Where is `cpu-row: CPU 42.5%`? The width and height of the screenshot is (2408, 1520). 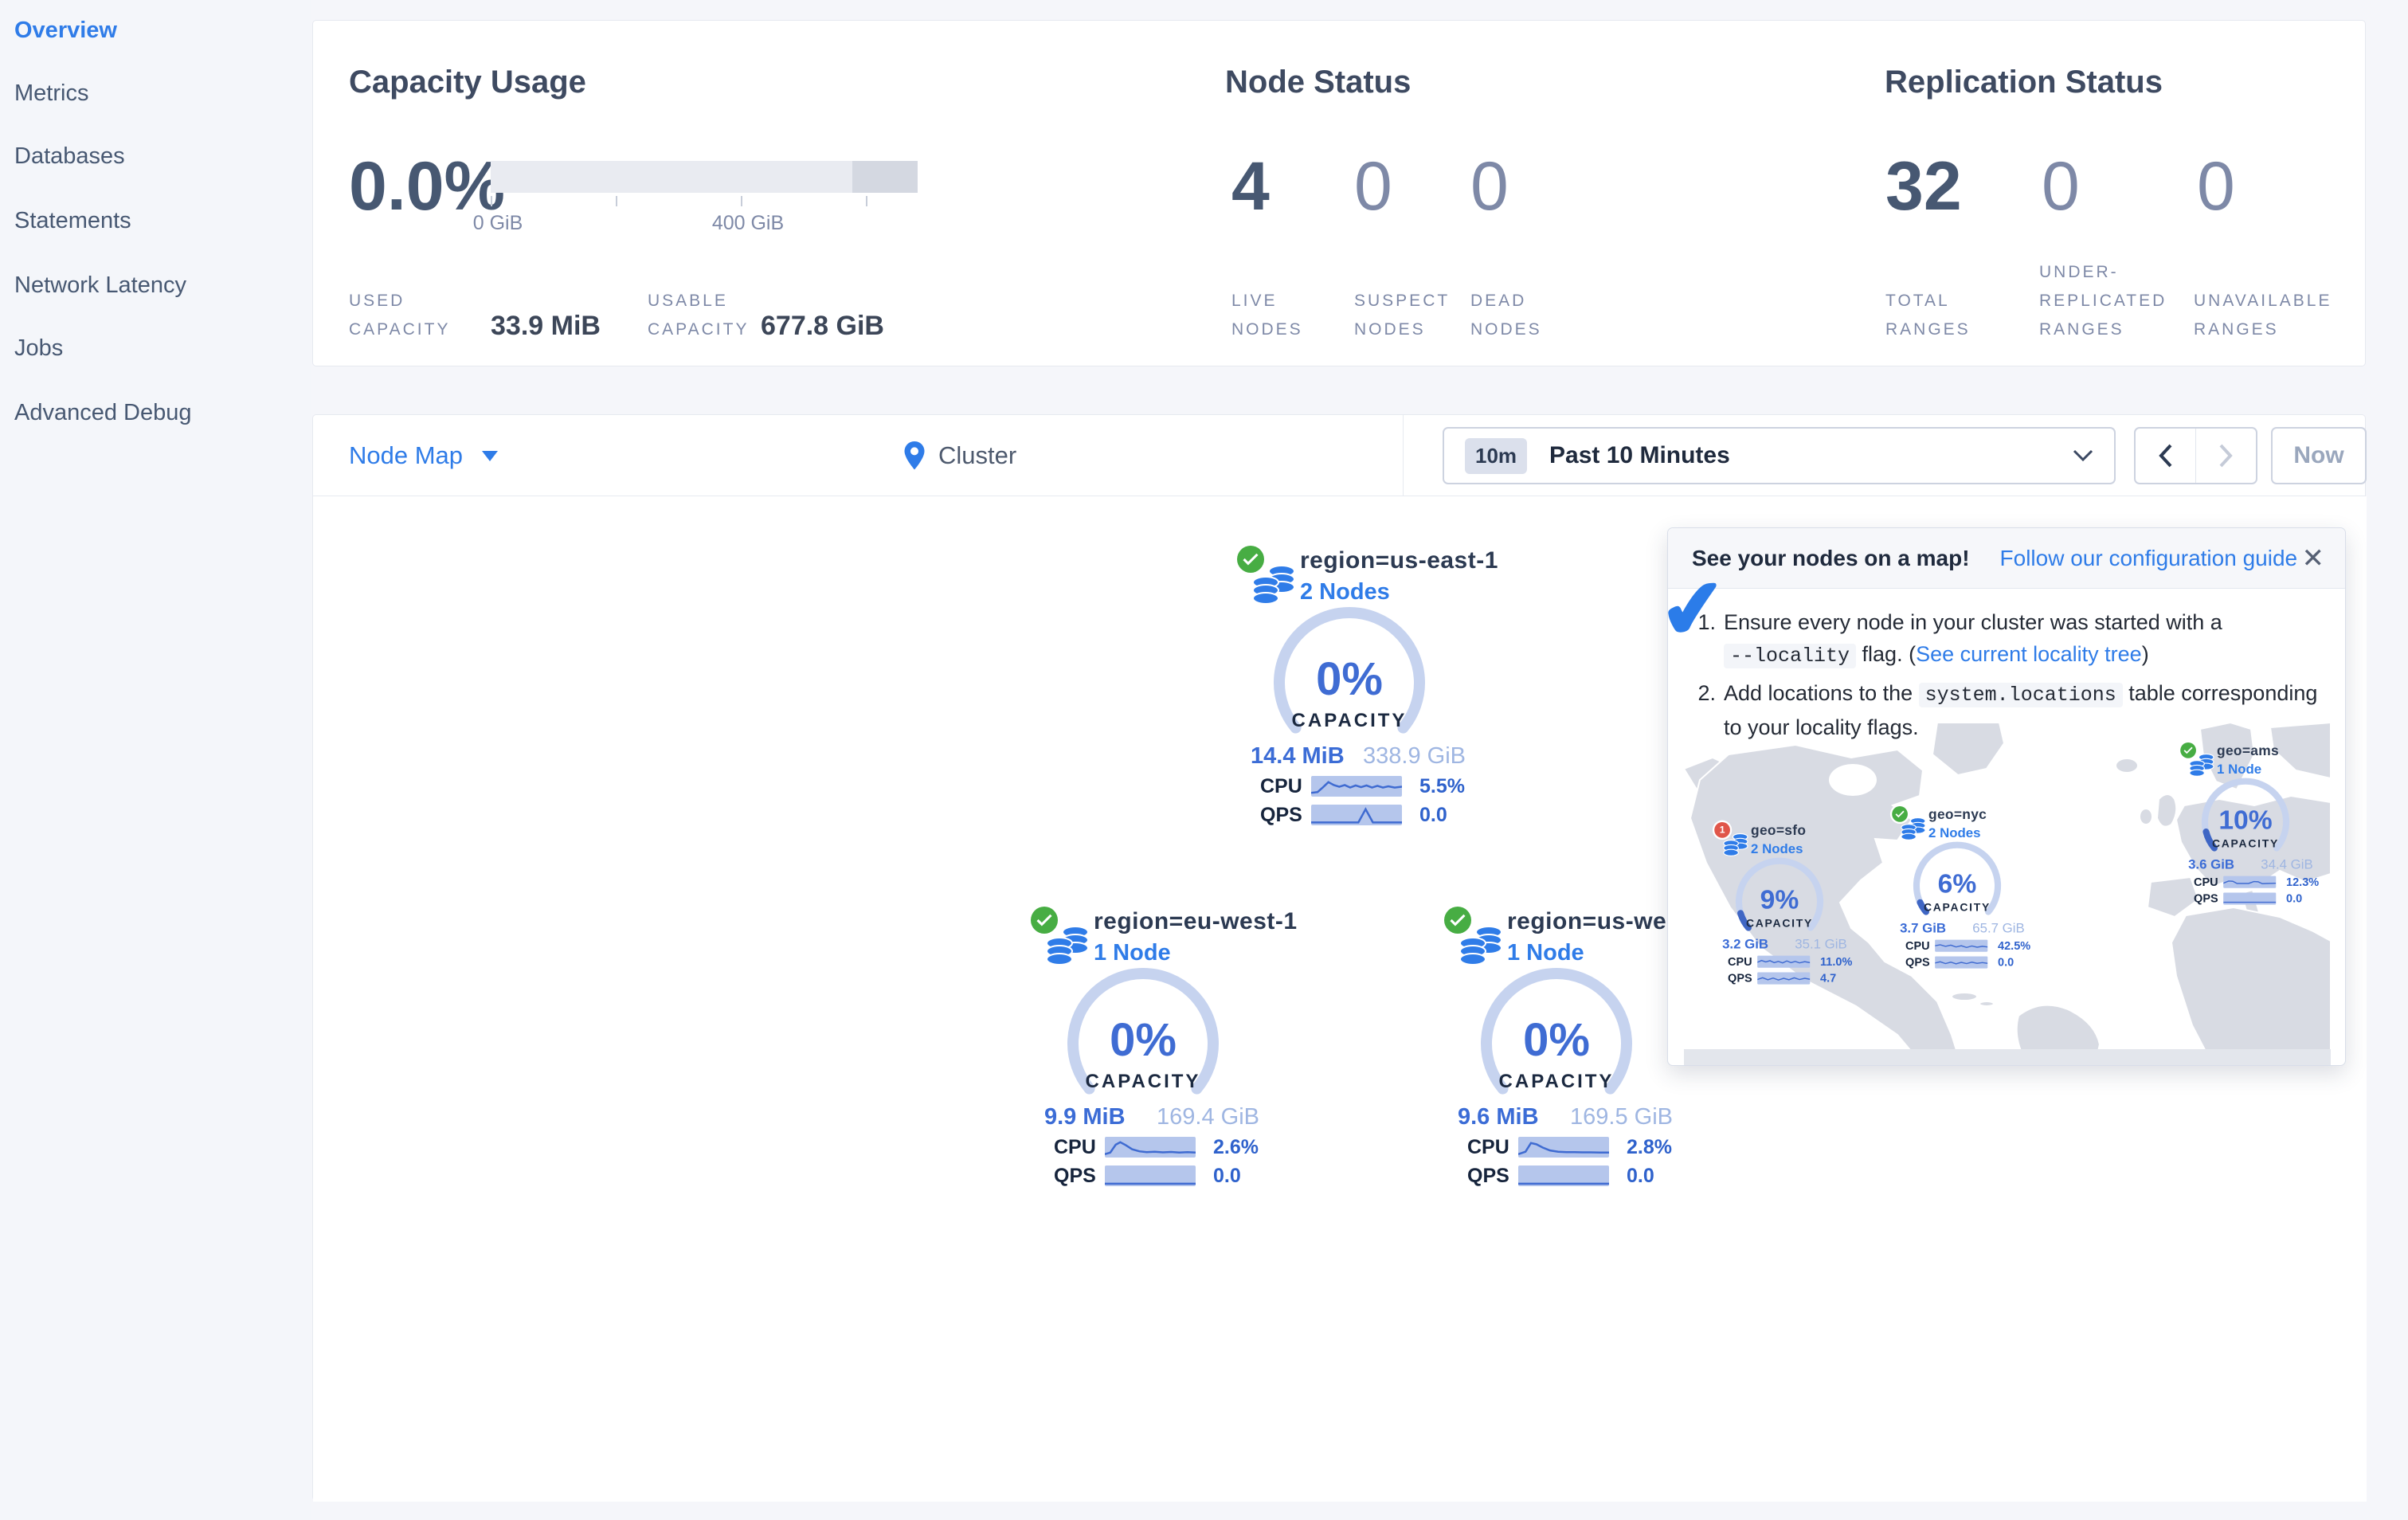 cpu-row: CPU 42.5% is located at coordinates (1968, 946).